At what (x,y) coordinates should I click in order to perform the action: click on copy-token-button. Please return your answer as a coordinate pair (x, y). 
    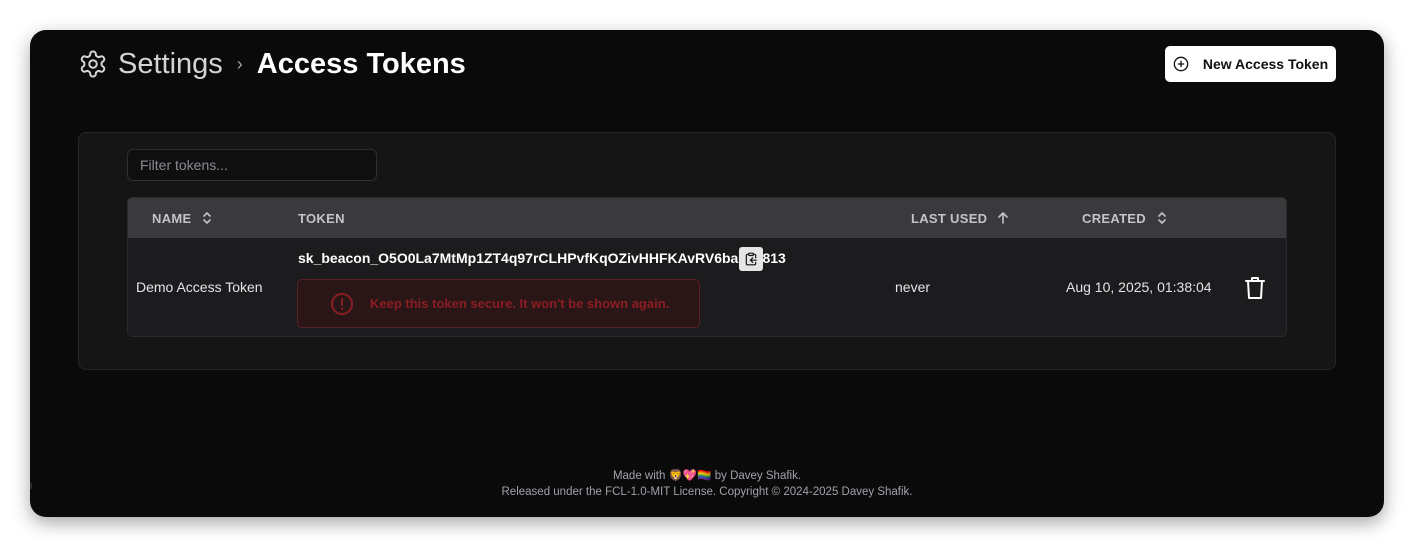
    Looking at the image, I should click on (751, 259).